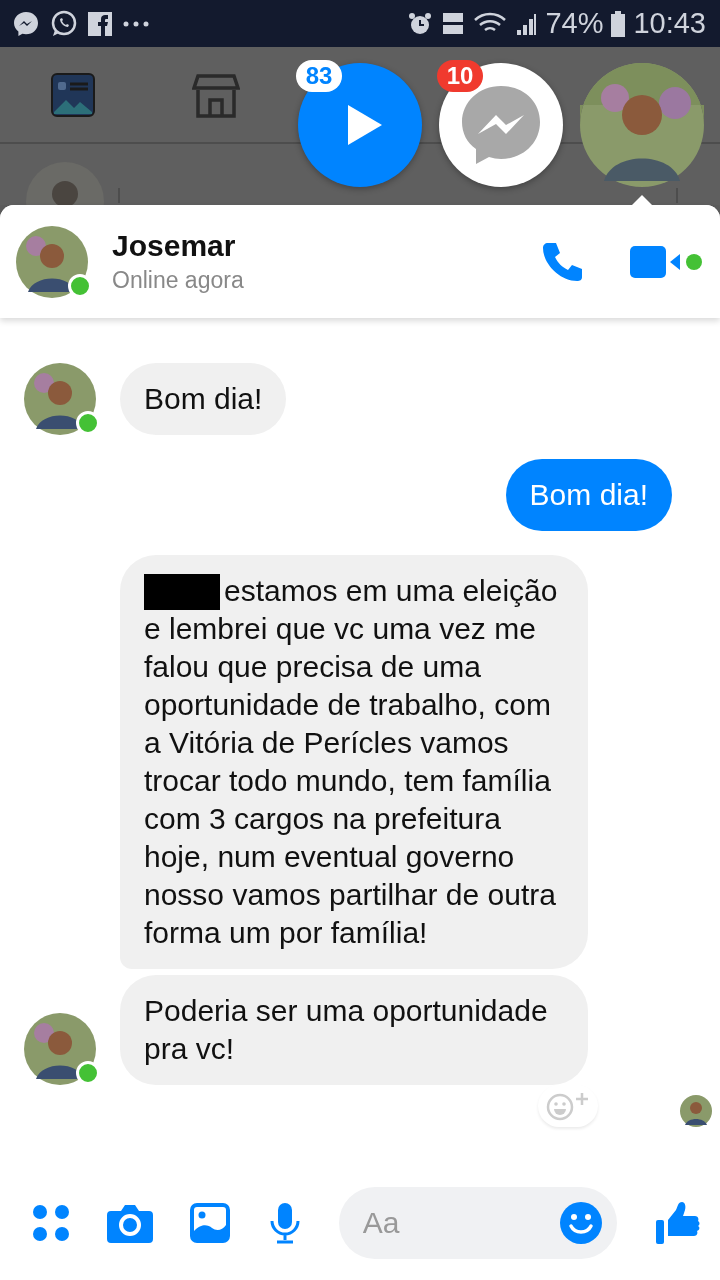 Image resolution: width=720 pixels, height=1280 pixels. I want to click on image-icon, so click(210, 1222).